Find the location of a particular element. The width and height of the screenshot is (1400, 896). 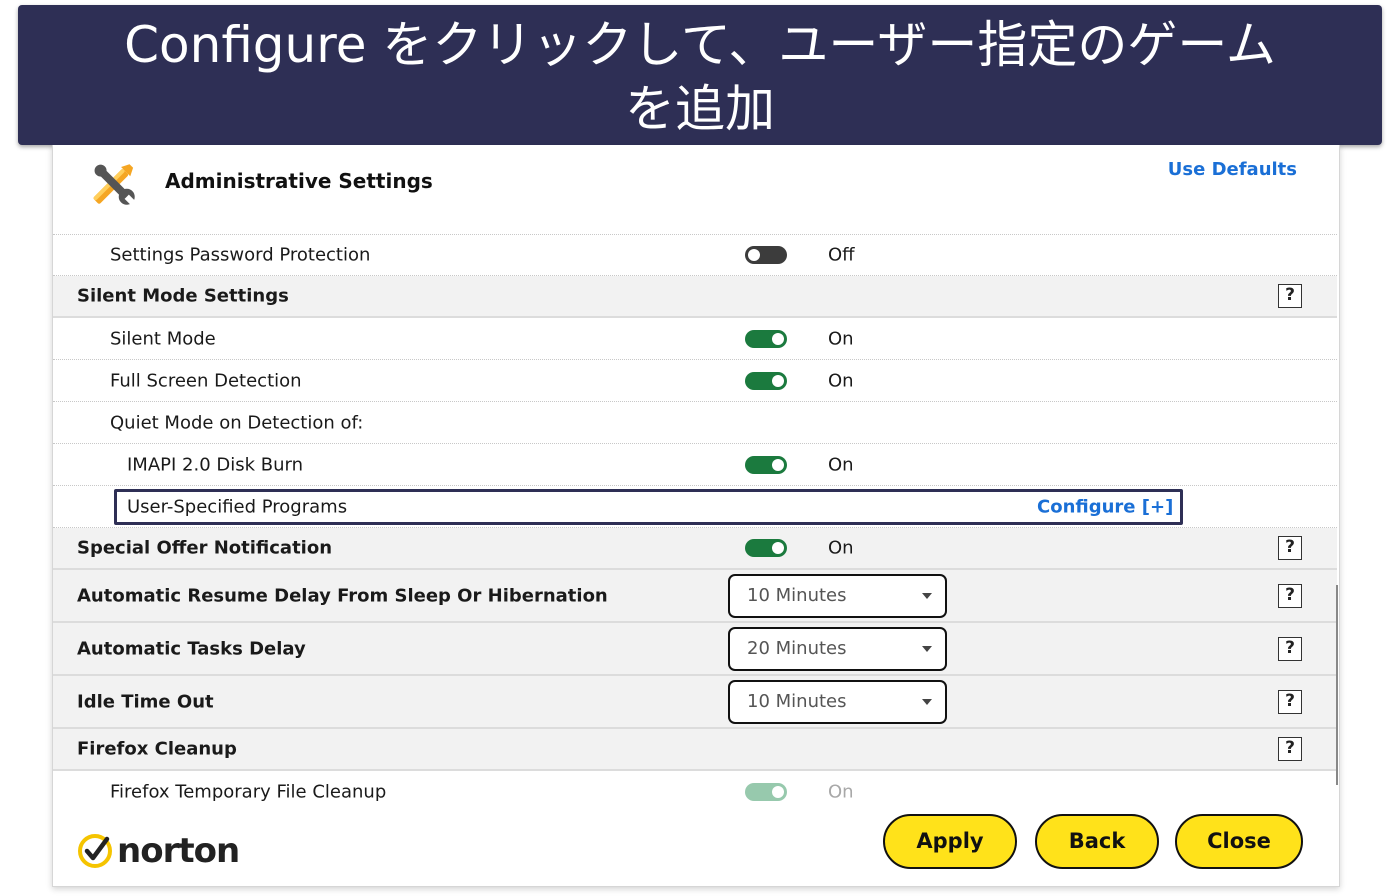

tools-icon is located at coordinates (114, 185).